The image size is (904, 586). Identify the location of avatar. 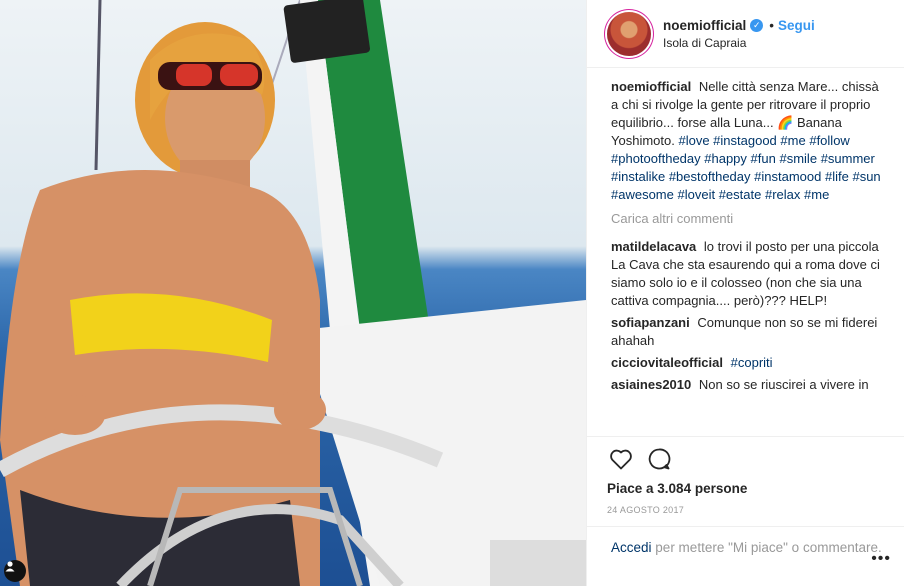
(629, 33).